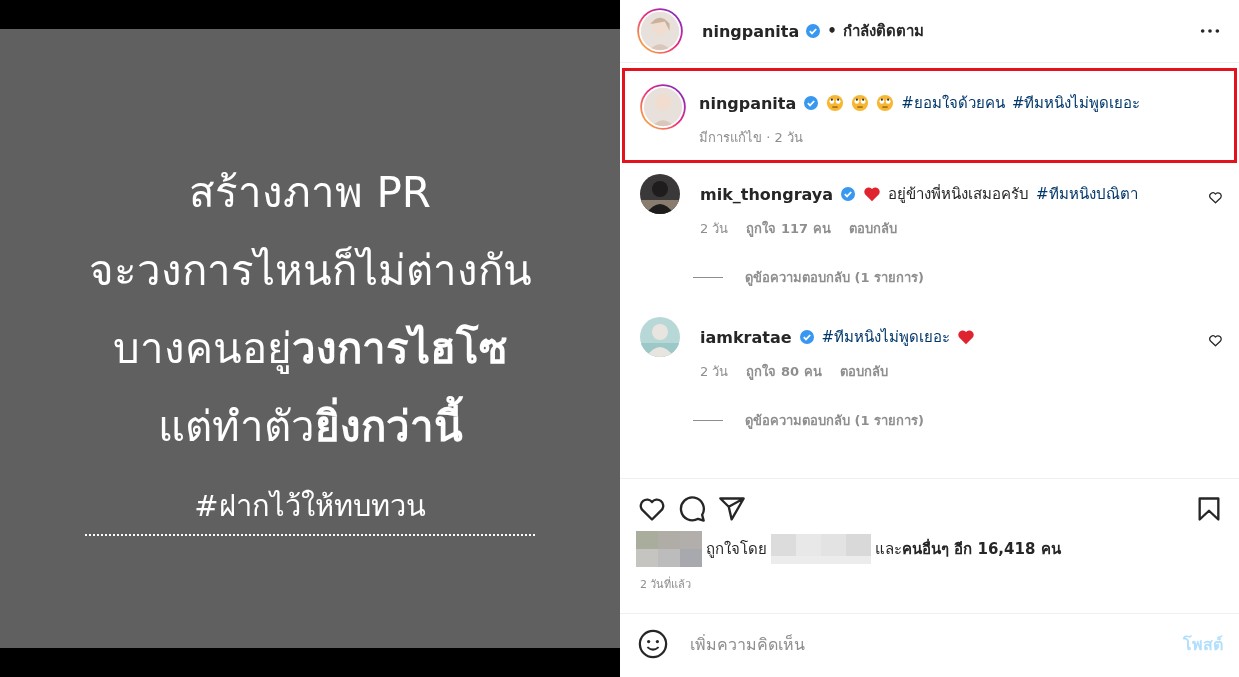 The height and width of the screenshot is (677, 1239). Describe the element at coordinates (883, 31) in the screenshot. I see `following-button: กำลังติดตาม` at that location.